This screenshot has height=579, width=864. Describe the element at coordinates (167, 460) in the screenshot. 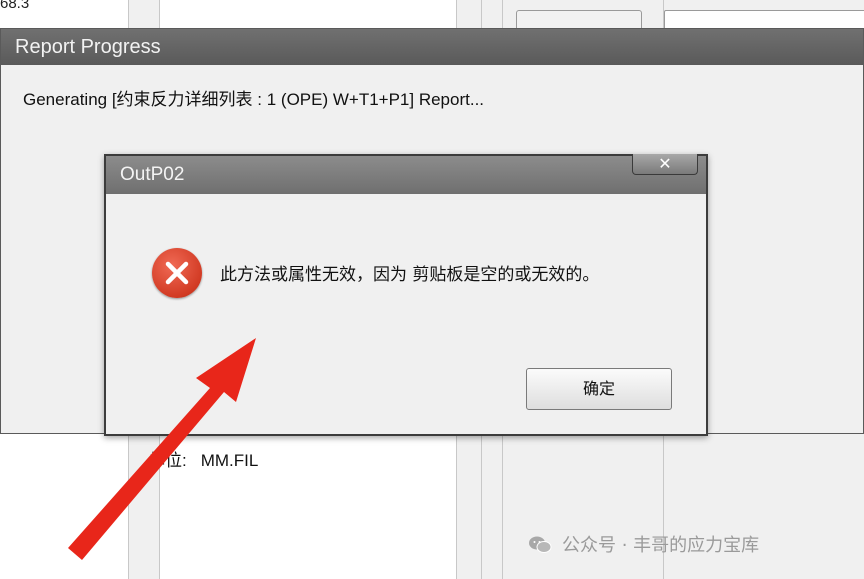

I see `unit-label: 单位:` at that location.